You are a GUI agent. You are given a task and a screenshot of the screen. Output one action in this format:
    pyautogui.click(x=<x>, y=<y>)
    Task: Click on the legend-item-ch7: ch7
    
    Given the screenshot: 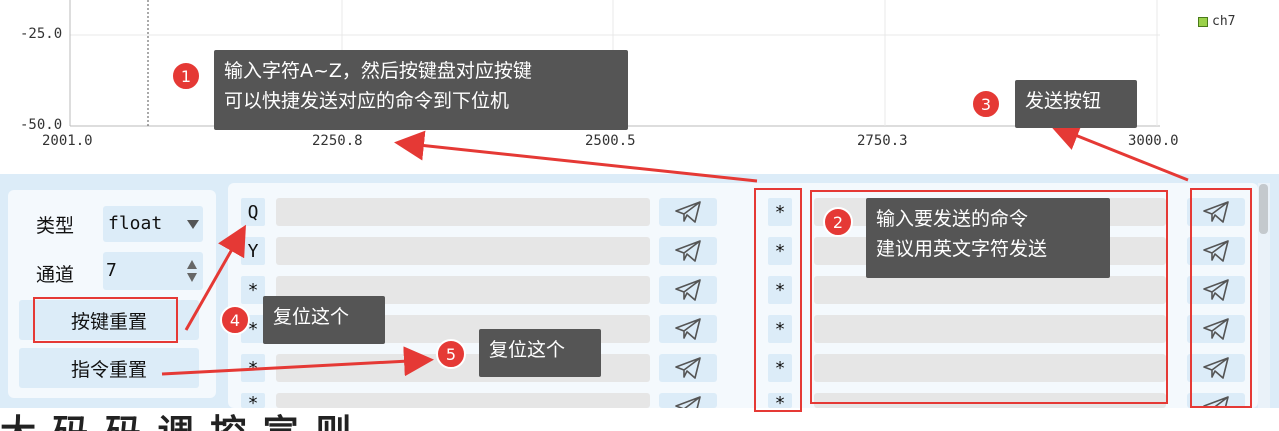 What is the action you would take?
    pyautogui.click(x=1216, y=21)
    